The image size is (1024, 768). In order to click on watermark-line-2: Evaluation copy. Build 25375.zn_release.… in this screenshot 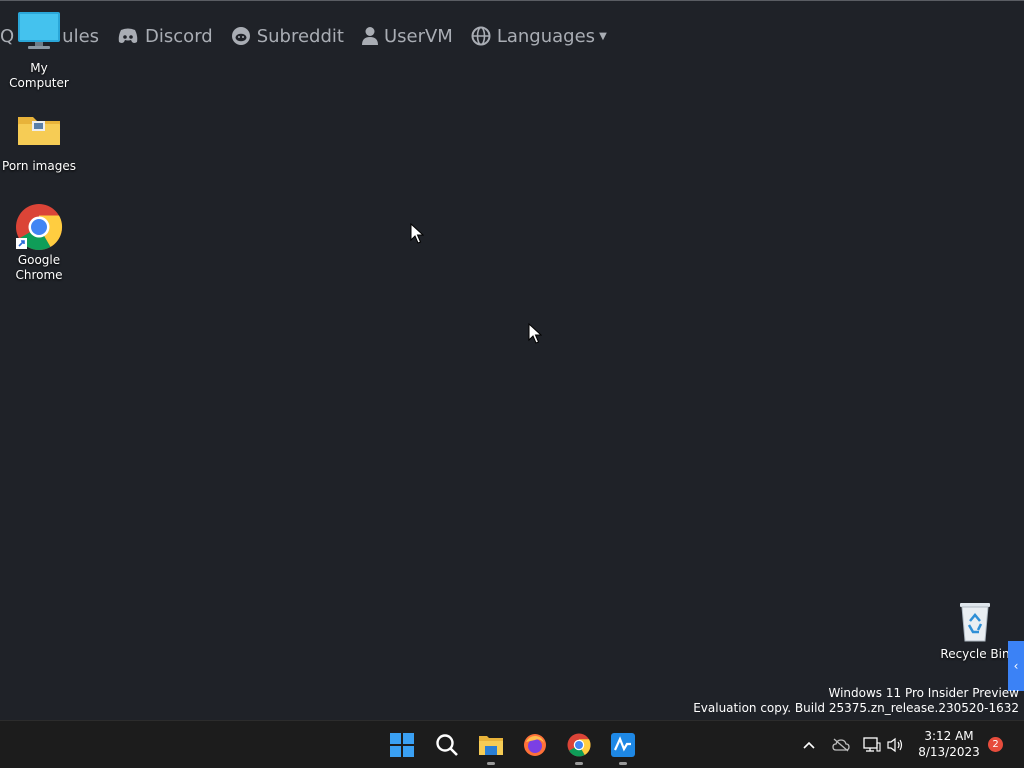, I will do `click(856, 708)`.